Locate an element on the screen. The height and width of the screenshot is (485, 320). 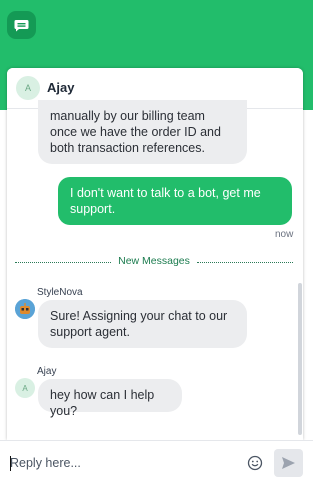
chat-bubble-icon is located at coordinates (21, 25).